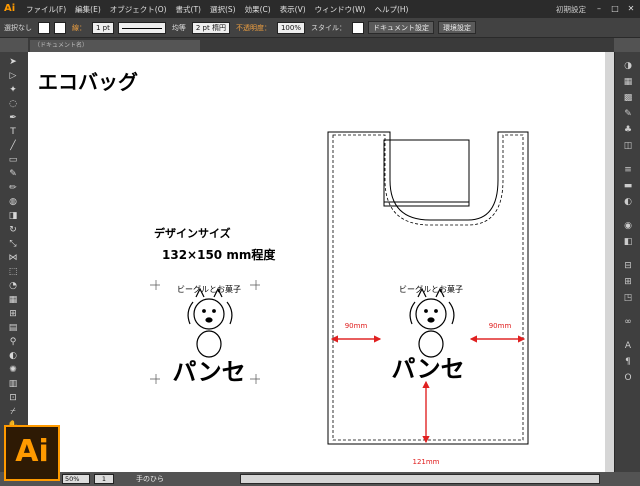  Describe the element at coordinates (628, 170) in the screenshot. I see `stroke-icon: ≡` at that location.